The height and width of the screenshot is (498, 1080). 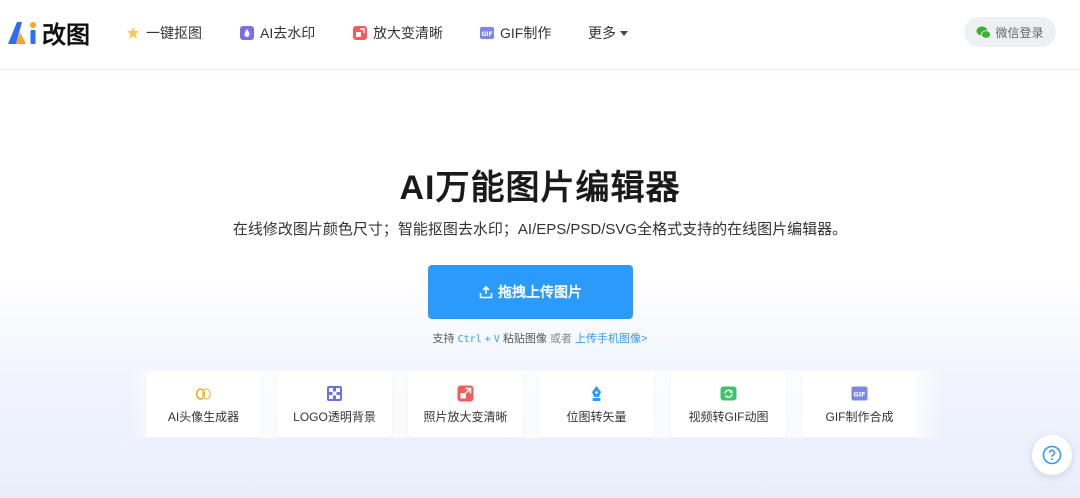 What do you see at coordinates (728, 404) in the screenshot?
I see `tool-card-video-gif: 视频转GIF动图` at bounding box center [728, 404].